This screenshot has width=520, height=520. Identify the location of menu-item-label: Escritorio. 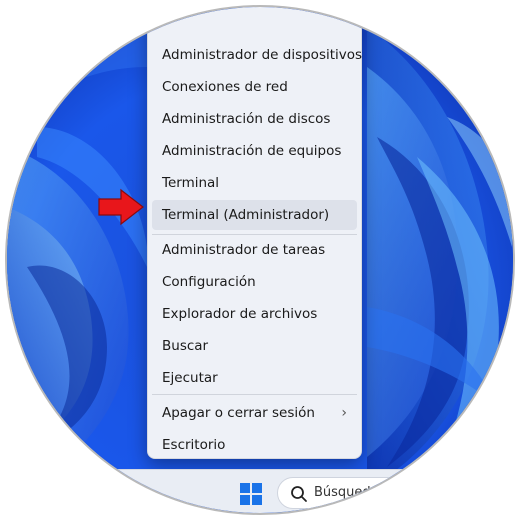
(194, 445).